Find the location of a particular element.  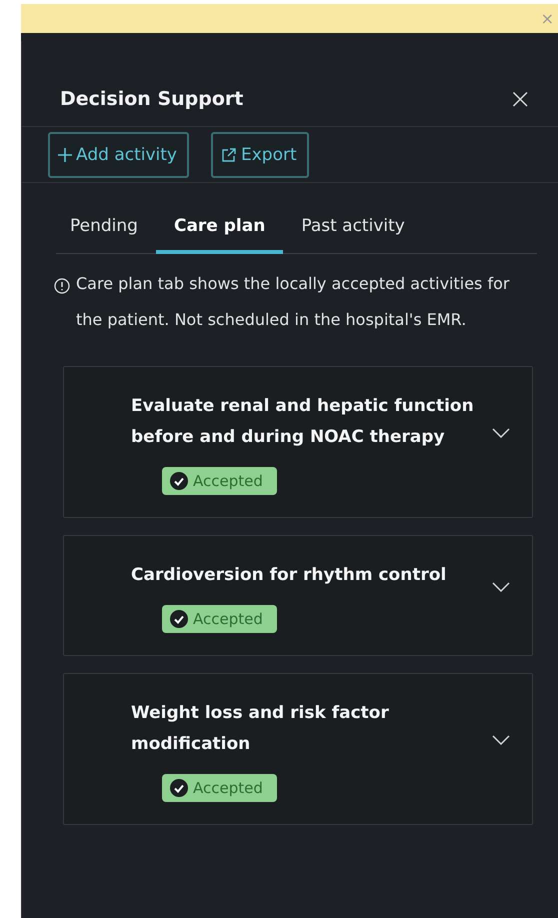

tab: Care plan is located at coordinates (220, 235).